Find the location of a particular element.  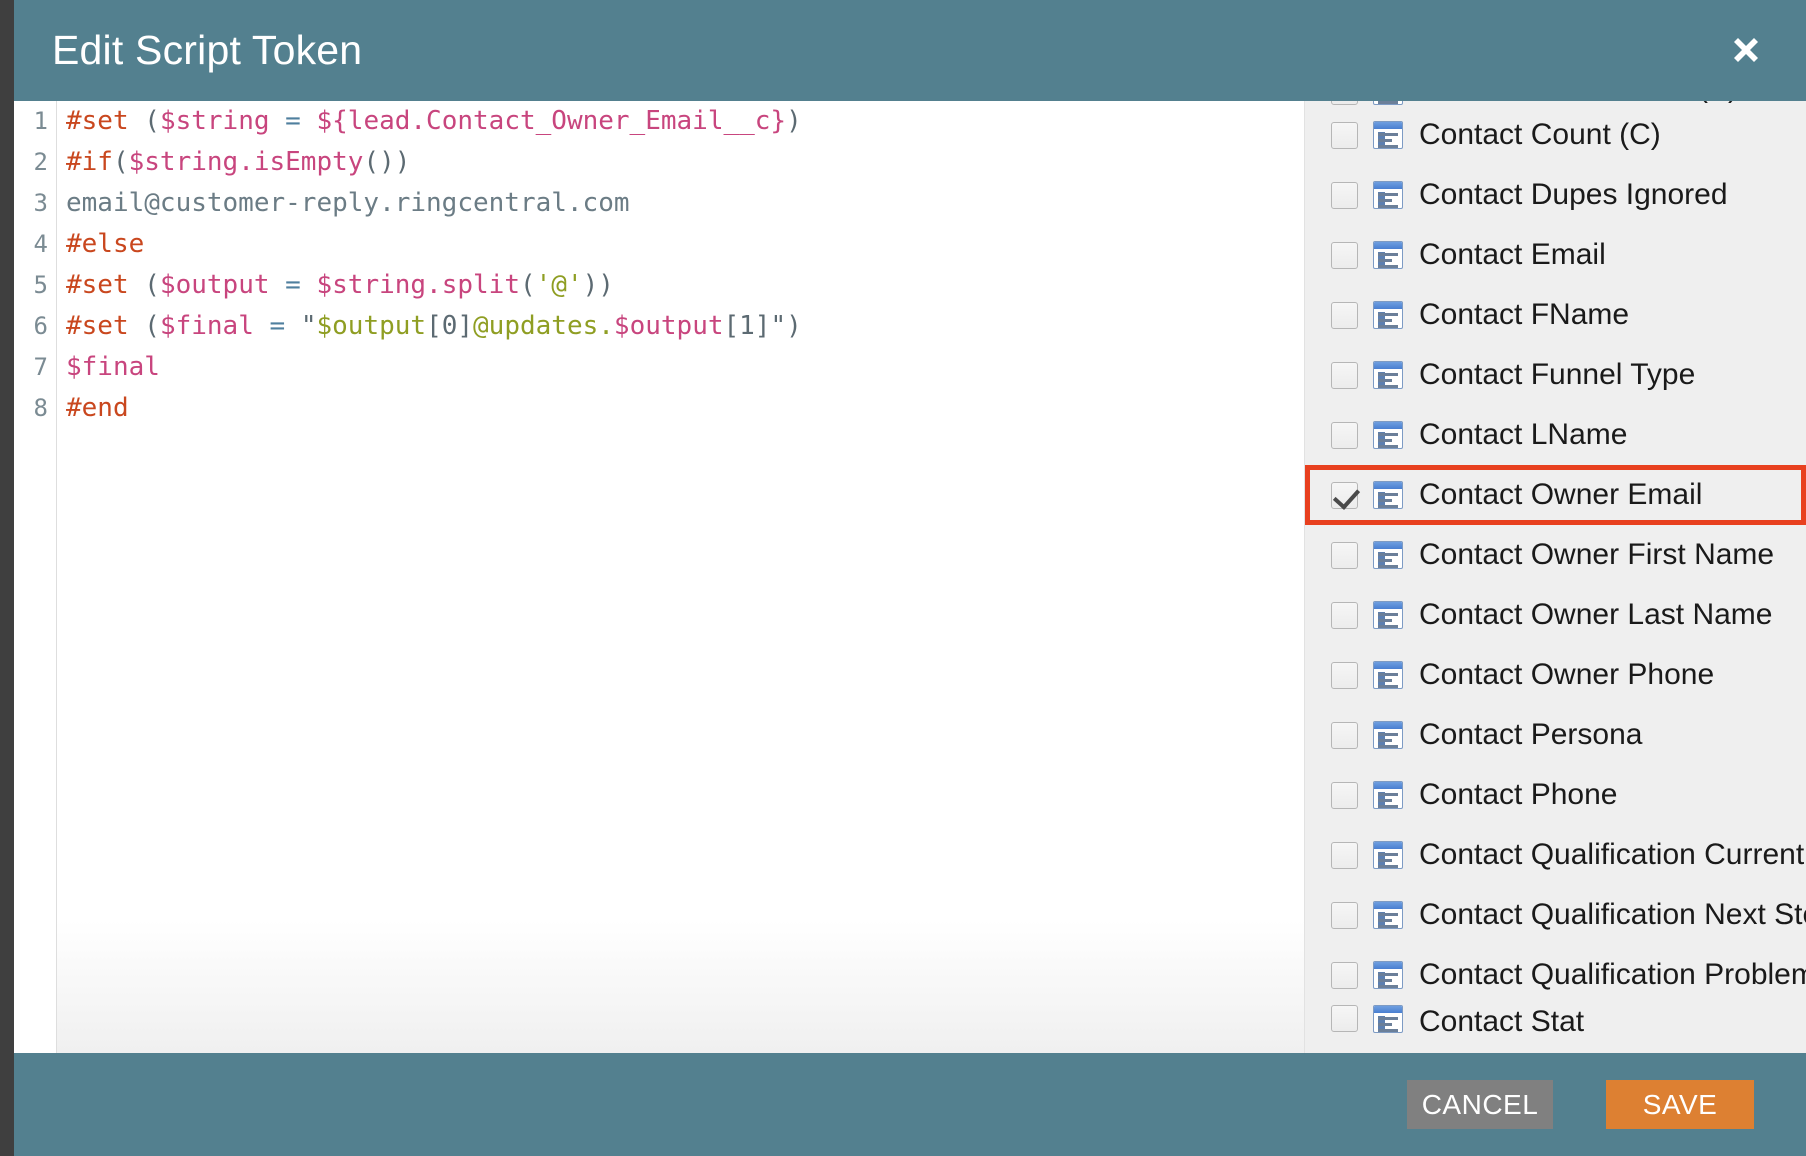

field-list-item-label: Contact Owner Email is located at coordinates (1561, 494).